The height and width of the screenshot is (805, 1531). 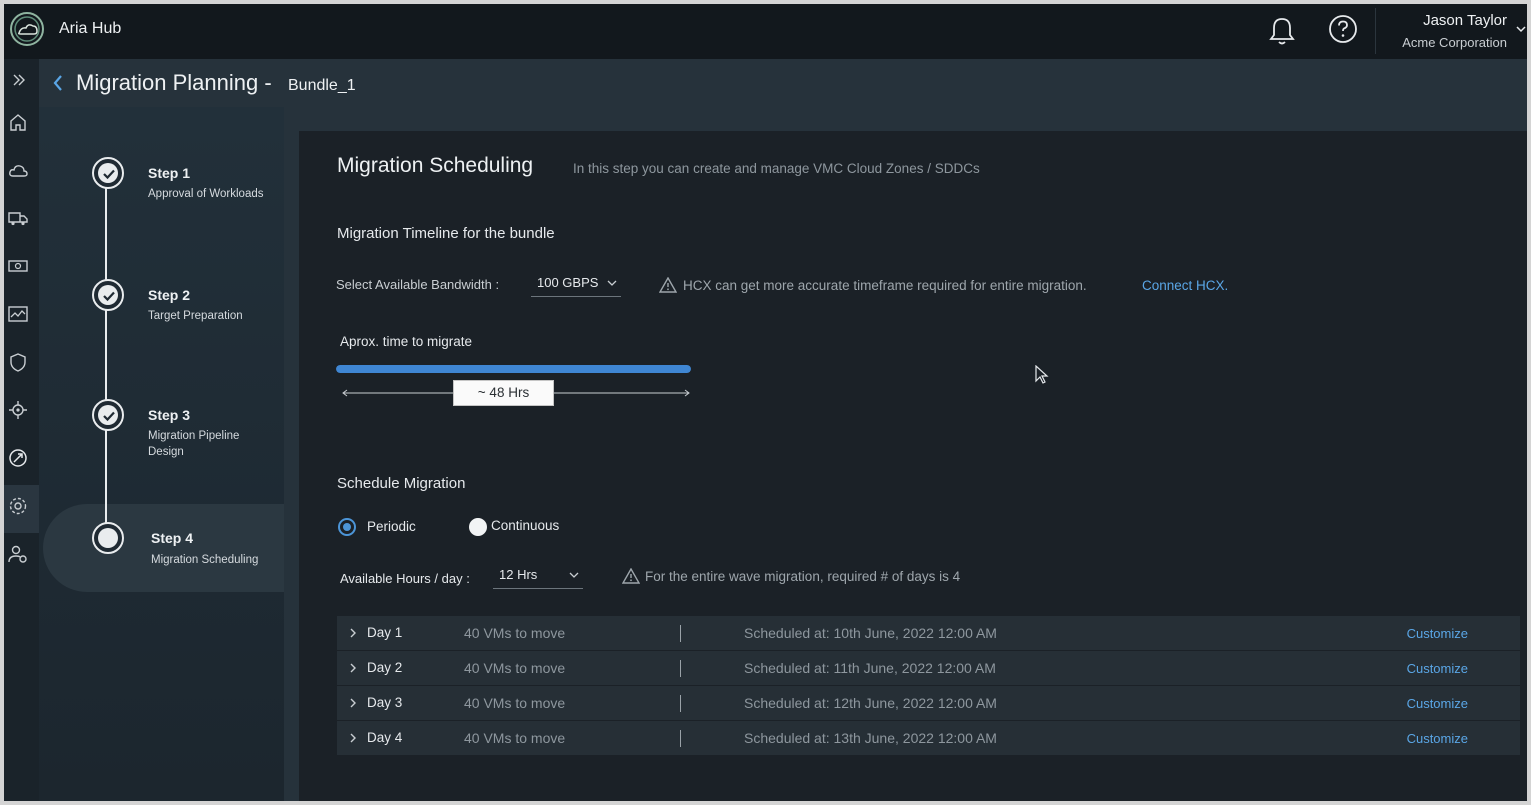 I want to click on migration-icon, so click(x=18, y=458).